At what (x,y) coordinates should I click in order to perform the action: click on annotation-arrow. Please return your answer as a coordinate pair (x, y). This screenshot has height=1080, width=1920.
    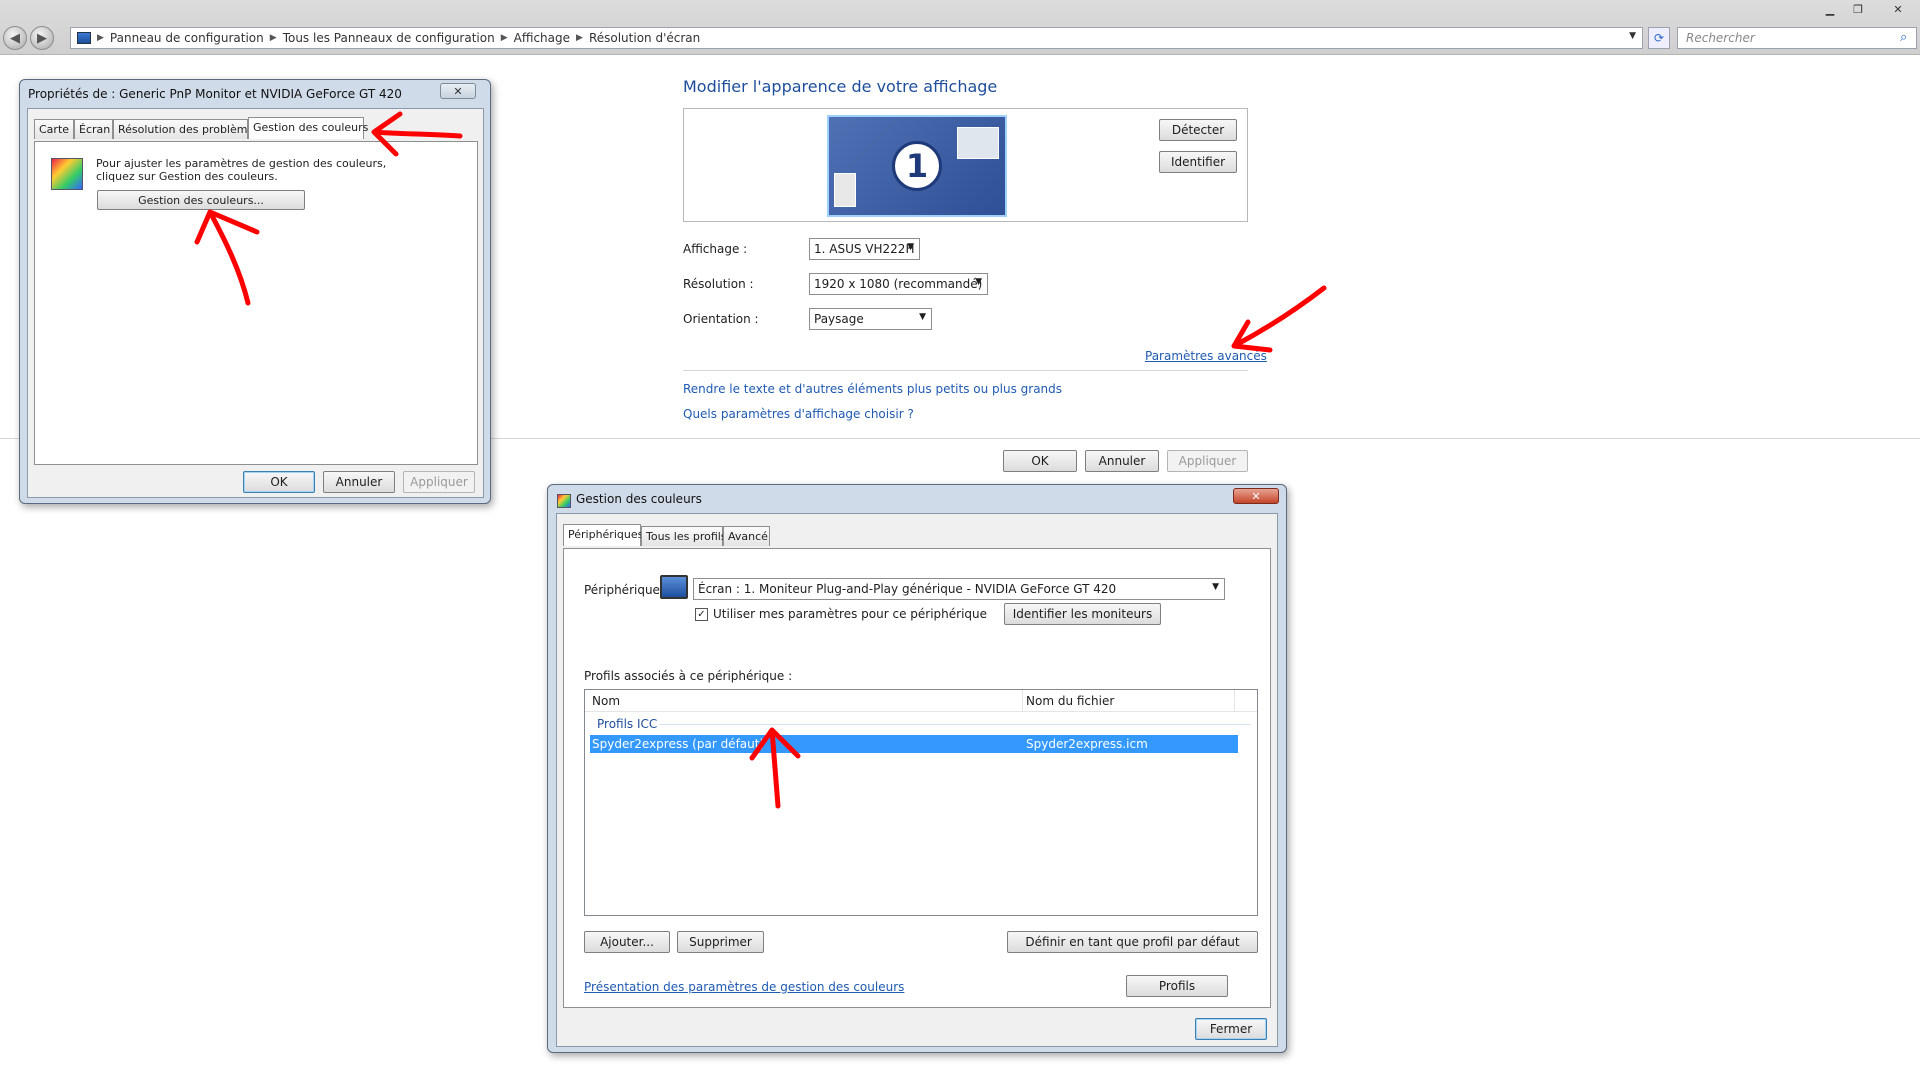
    Looking at the image, I should click on (1279, 319).